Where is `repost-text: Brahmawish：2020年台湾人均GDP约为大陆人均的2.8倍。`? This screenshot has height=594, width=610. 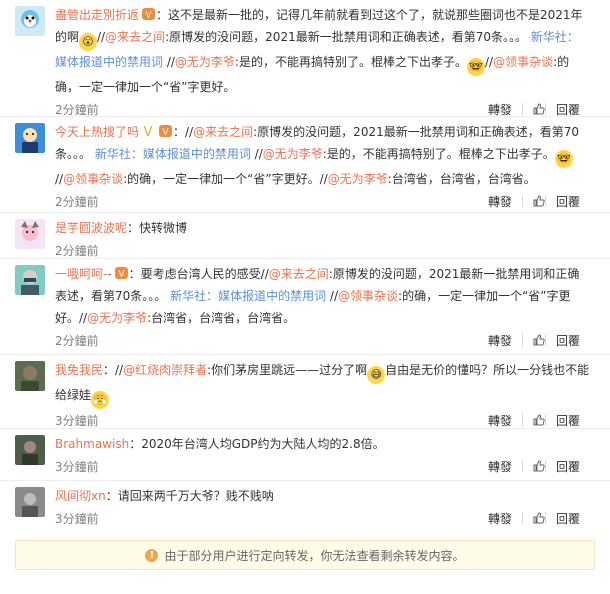 repost-text: Brahmawish：2020年台湾人均GDP约为大陆人均的2.8倍。 is located at coordinates (322, 444).